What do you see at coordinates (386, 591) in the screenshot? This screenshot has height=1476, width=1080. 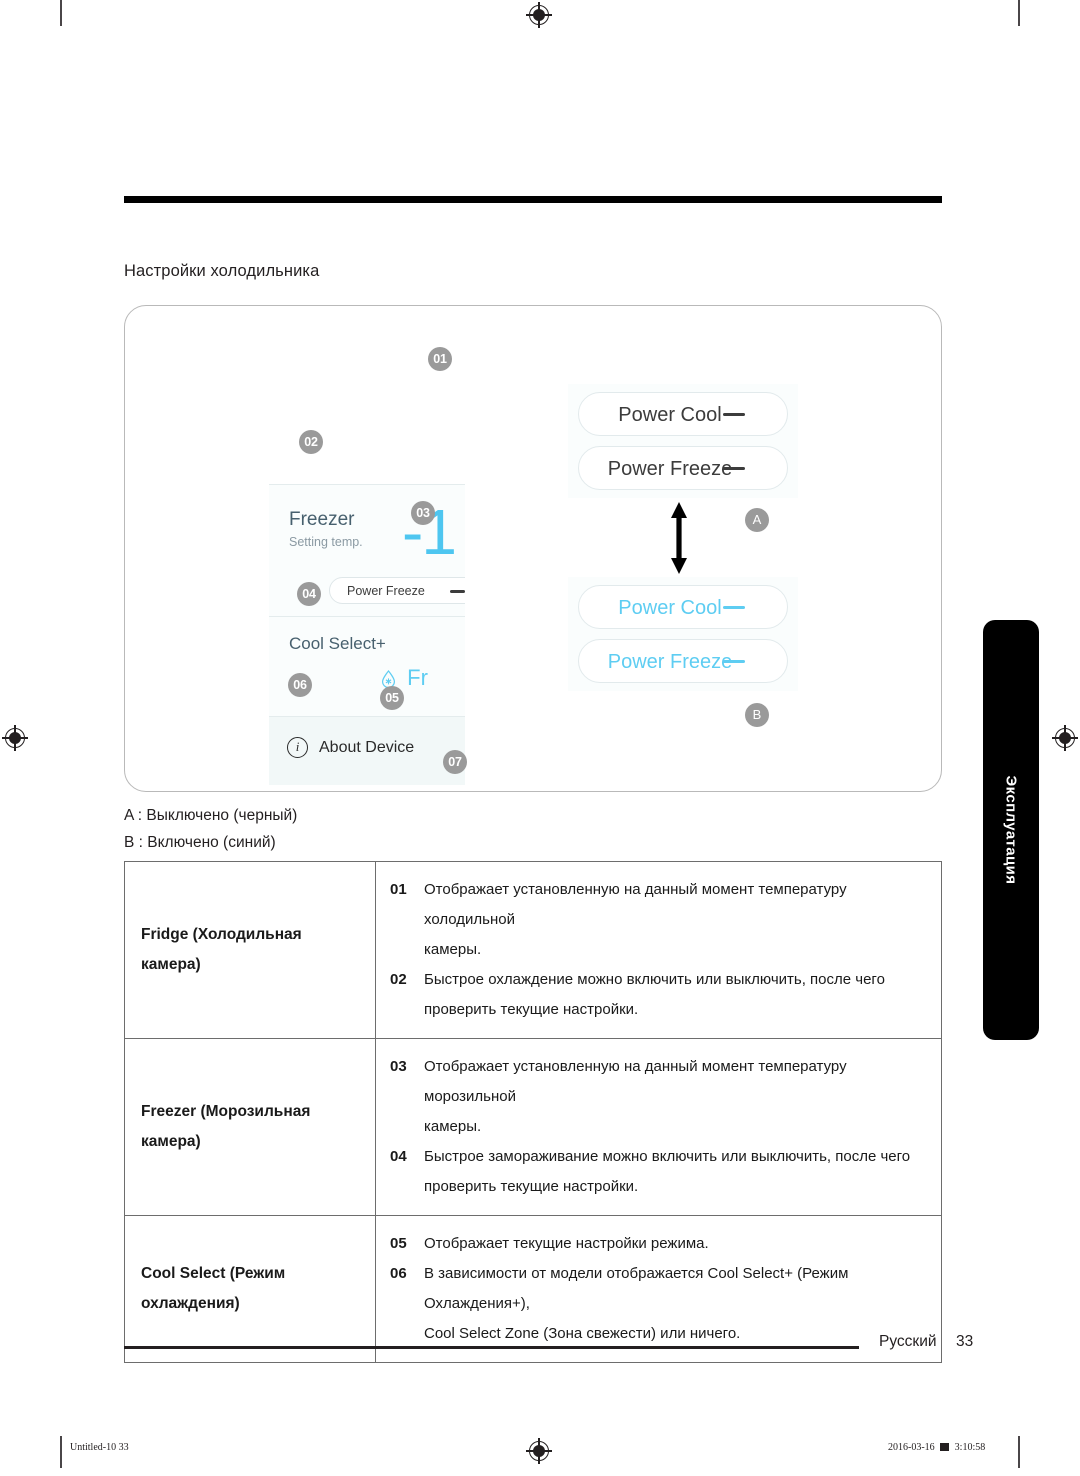 I see `power-freeze-small-label: Power Freeze` at bounding box center [386, 591].